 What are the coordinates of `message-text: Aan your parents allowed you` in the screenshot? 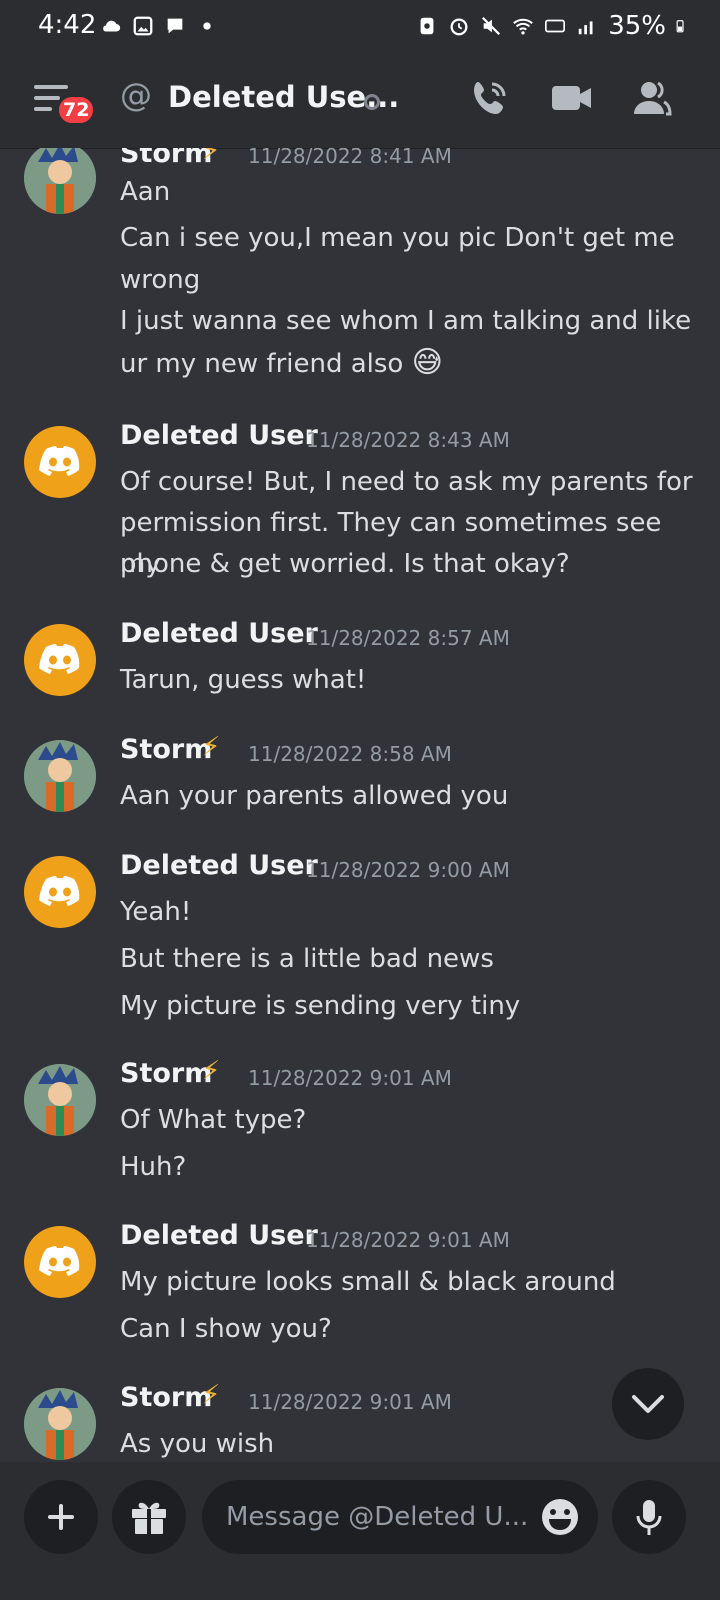 It's located at (314, 796).